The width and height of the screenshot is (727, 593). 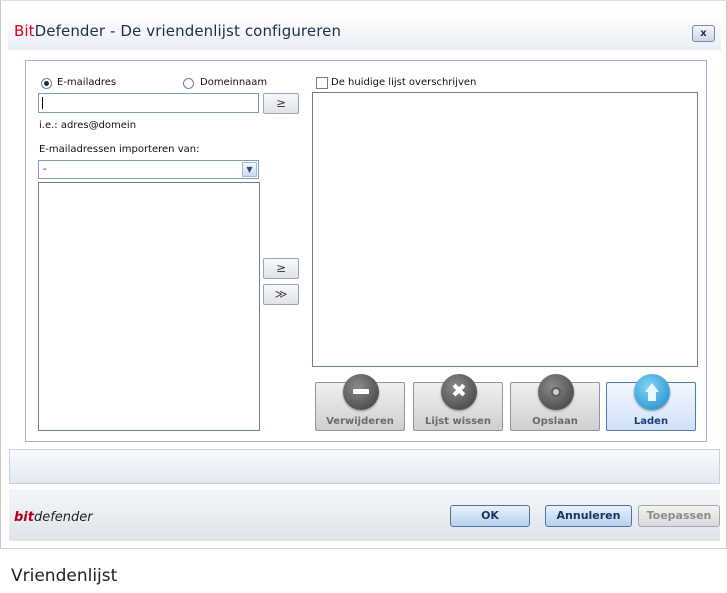 What do you see at coordinates (46, 83) in the screenshot?
I see `radio-email` at bounding box center [46, 83].